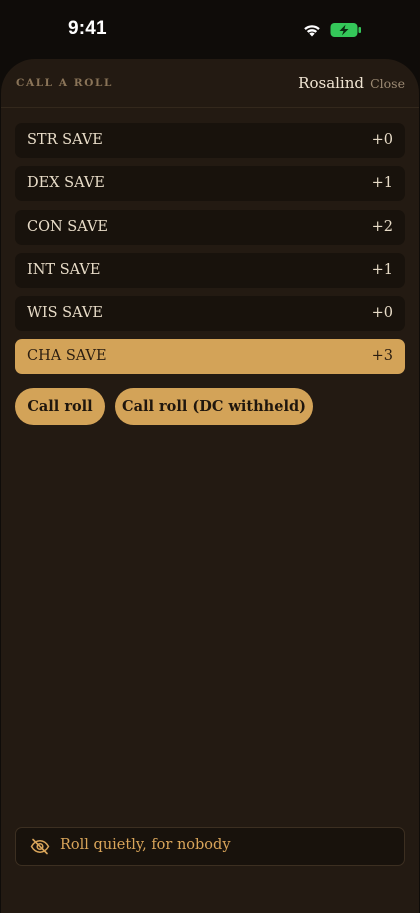 The width and height of the screenshot is (420, 913). What do you see at coordinates (87, 28) in the screenshot?
I see `status-time: 9:41` at bounding box center [87, 28].